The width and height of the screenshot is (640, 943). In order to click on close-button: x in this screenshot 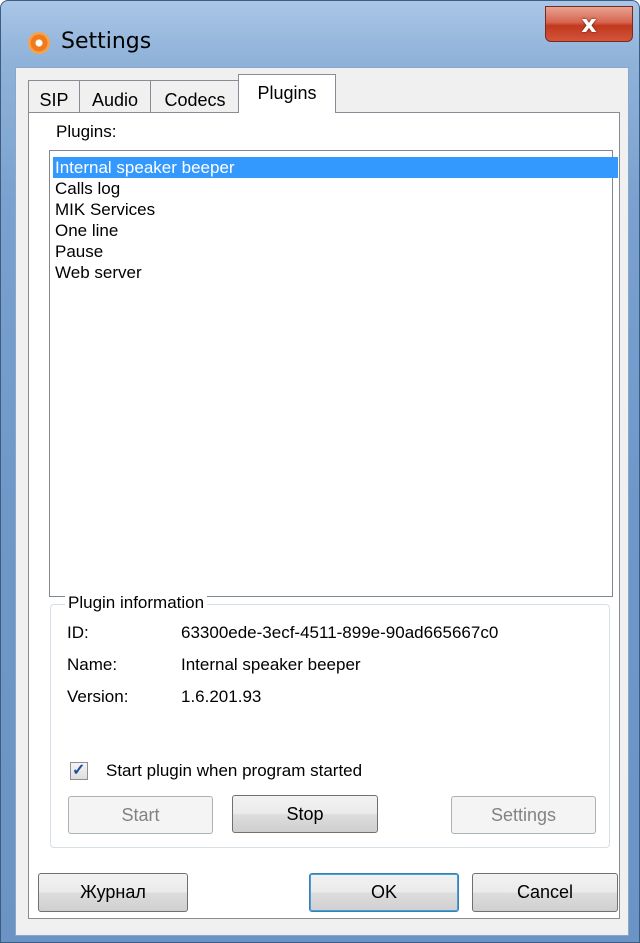, I will do `click(589, 24)`.